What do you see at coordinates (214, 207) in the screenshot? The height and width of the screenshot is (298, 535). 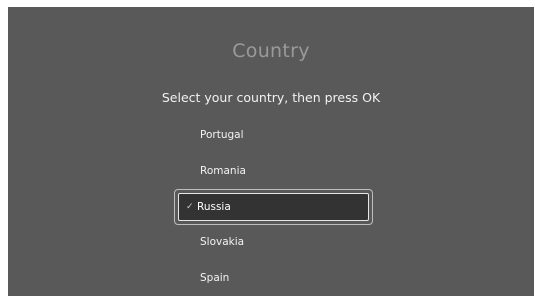 I see `country-item-russia-label: Russia` at bounding box center [214, 207].